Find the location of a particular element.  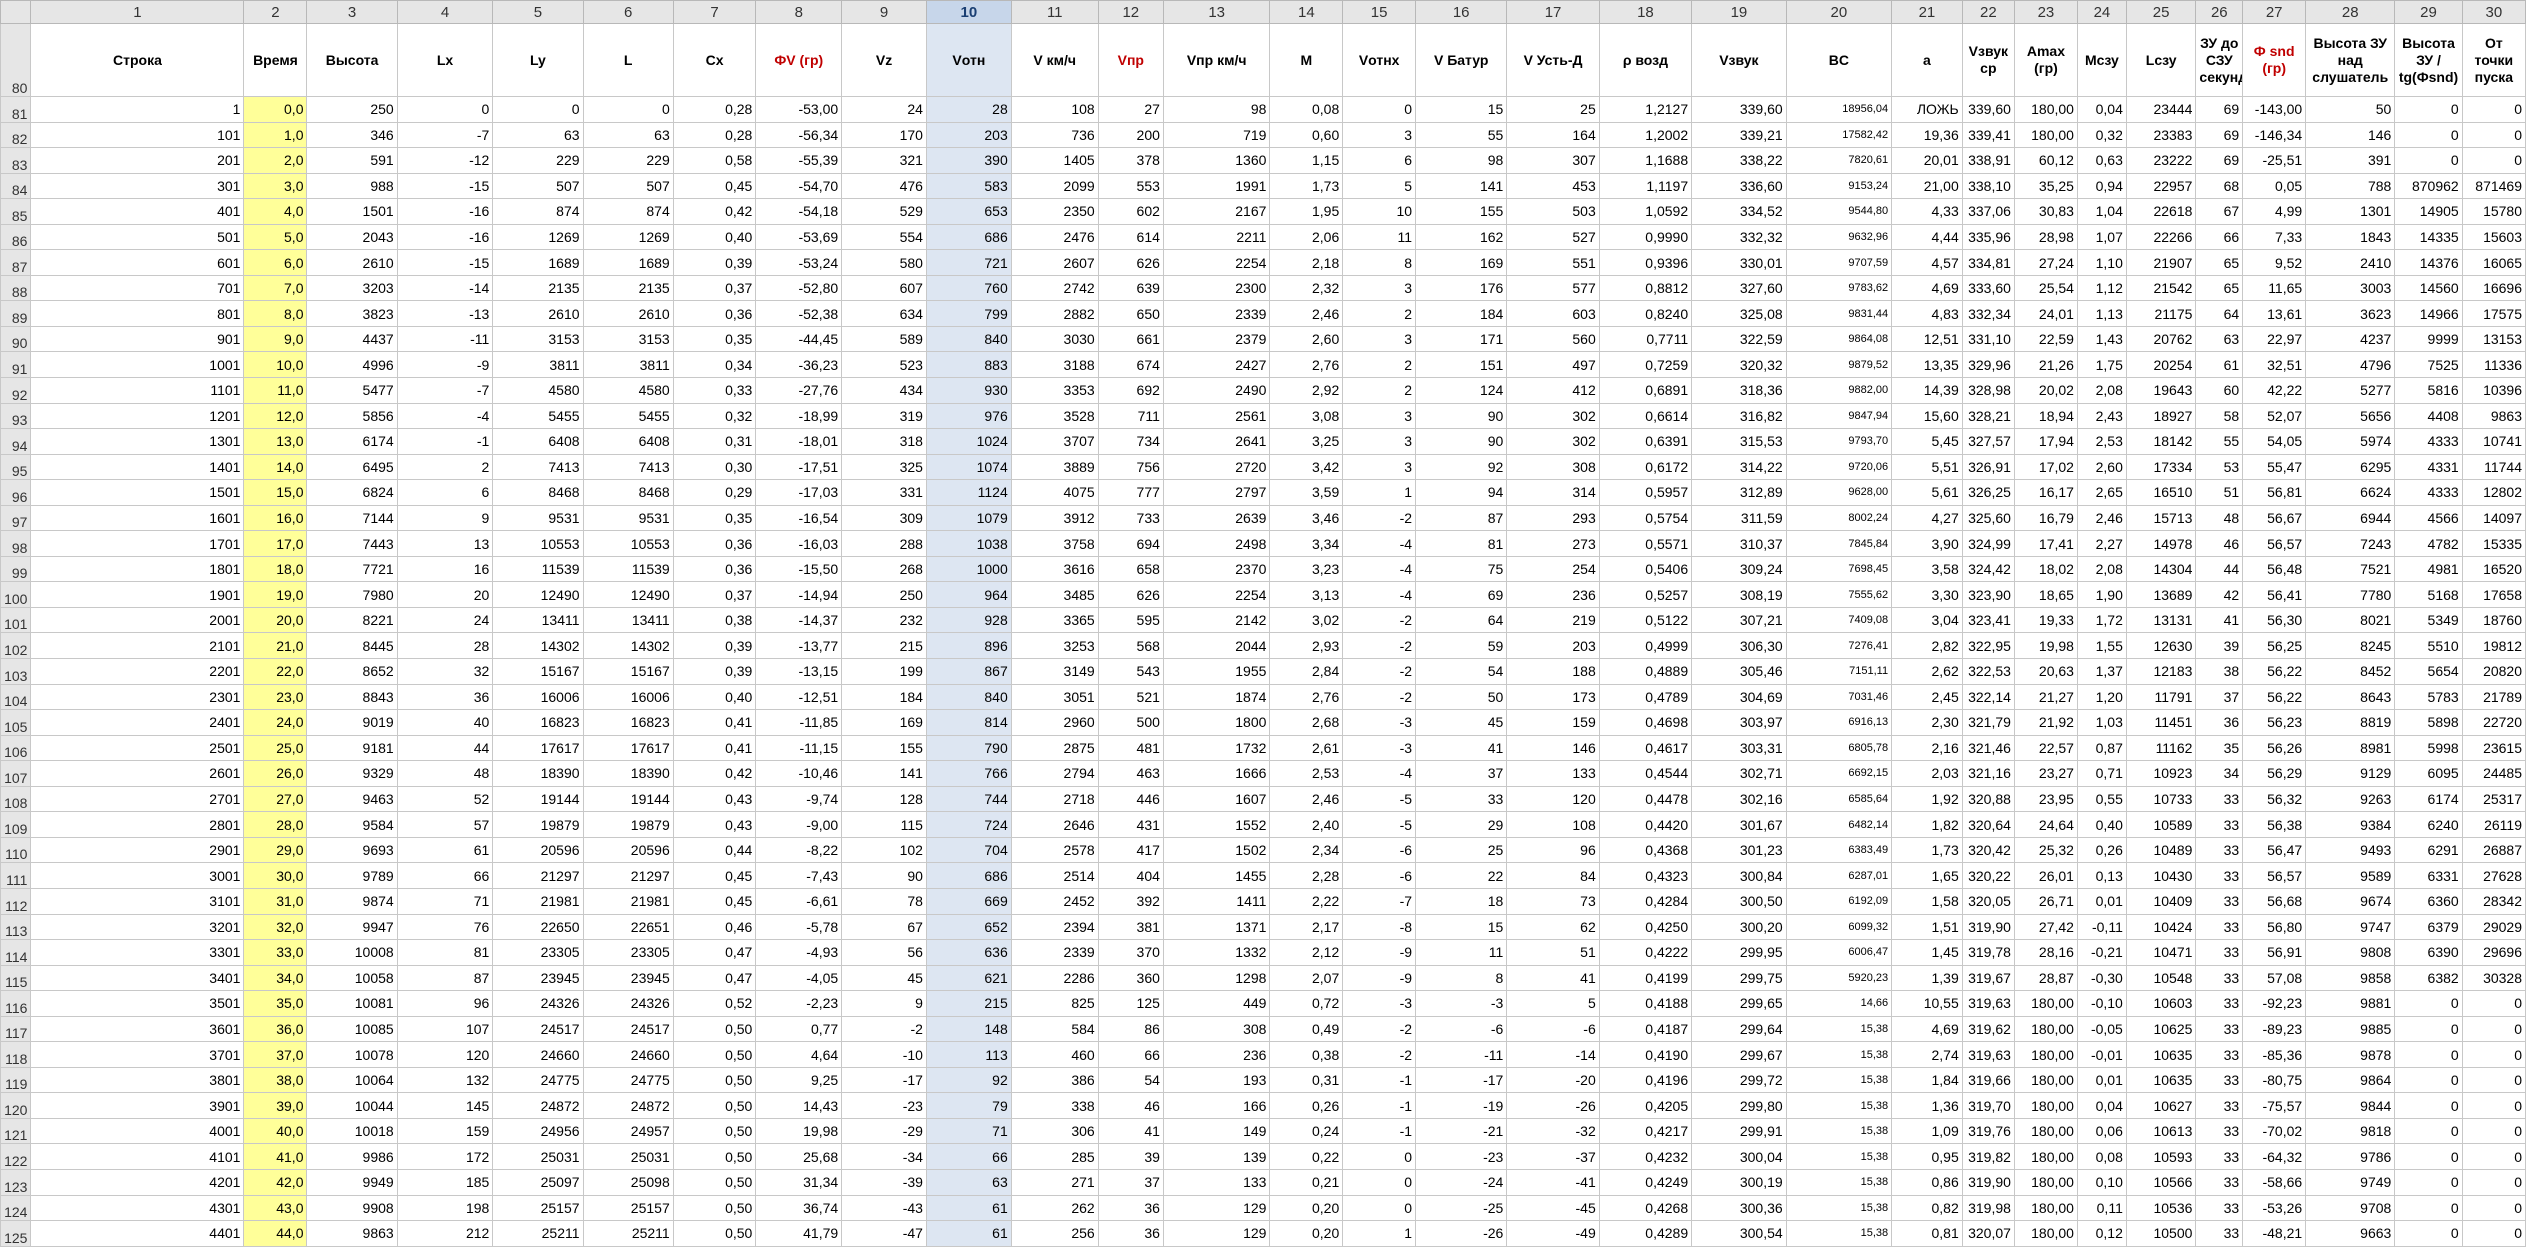

cell: 4,57 is located at coordinates (1927, 262).